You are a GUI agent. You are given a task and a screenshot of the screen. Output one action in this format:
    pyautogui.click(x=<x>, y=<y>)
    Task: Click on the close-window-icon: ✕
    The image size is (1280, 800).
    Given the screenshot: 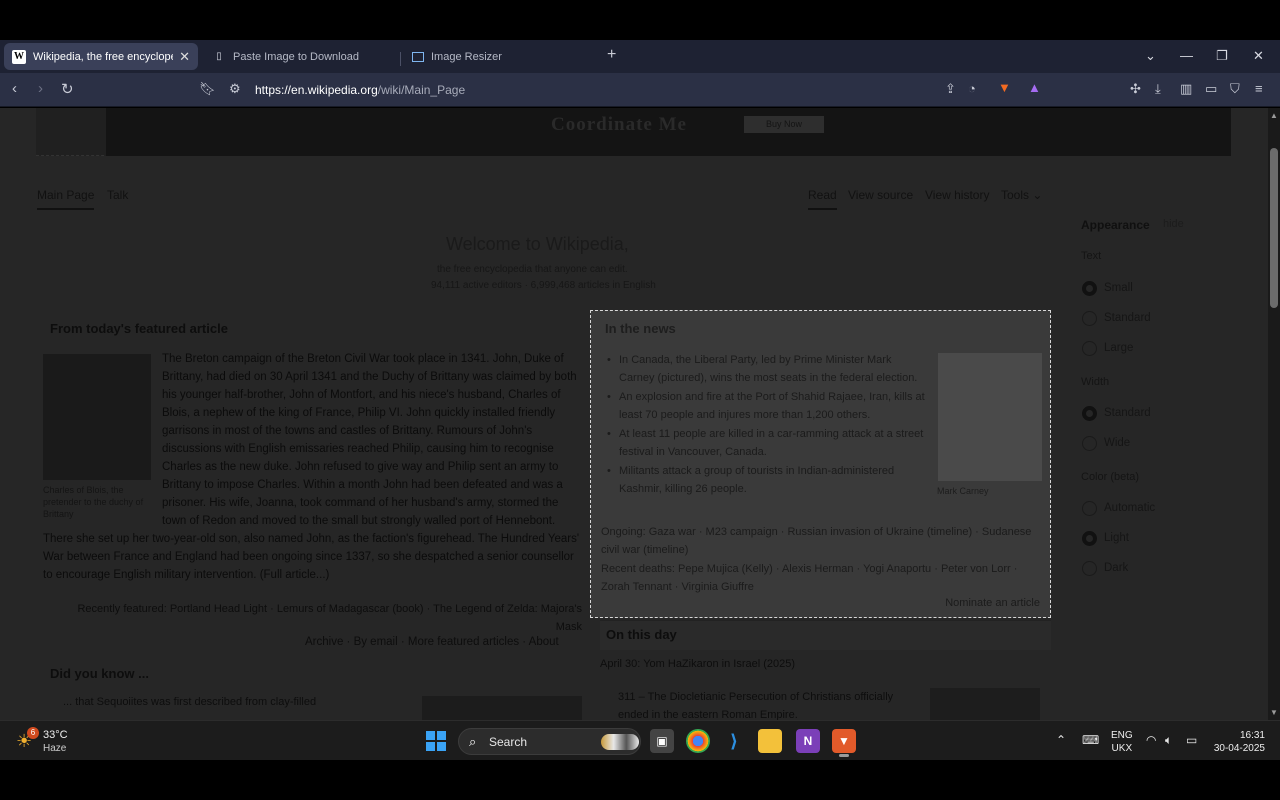 What is the action you would take?
    pyautogui.click(x=1258, y=56)
    